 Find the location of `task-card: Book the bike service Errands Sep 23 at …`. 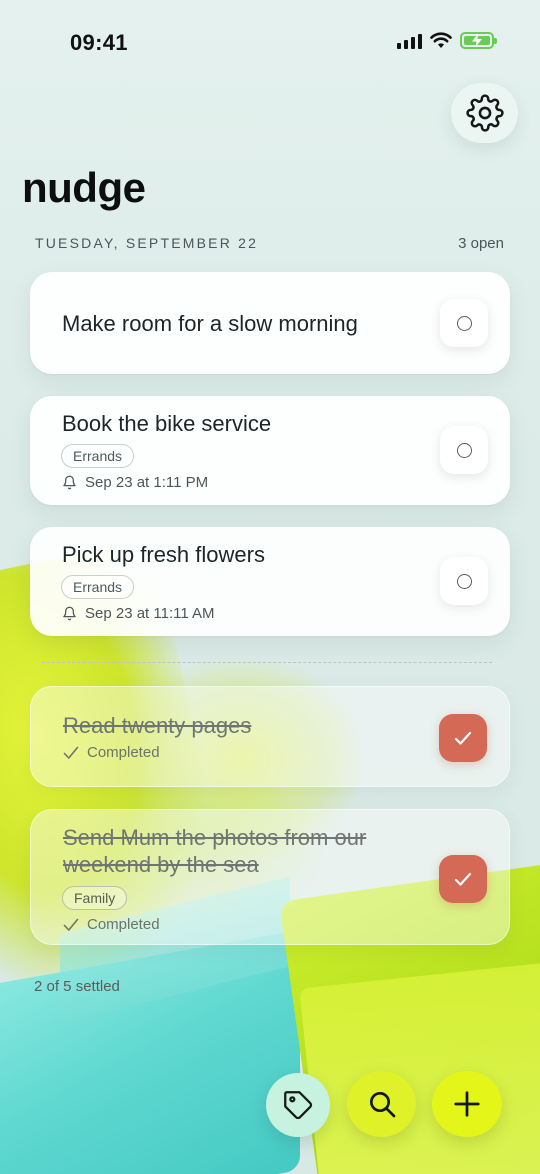

task-card: Book the bike service Errands Sep 23 at … is located at coordinates (270, 450).